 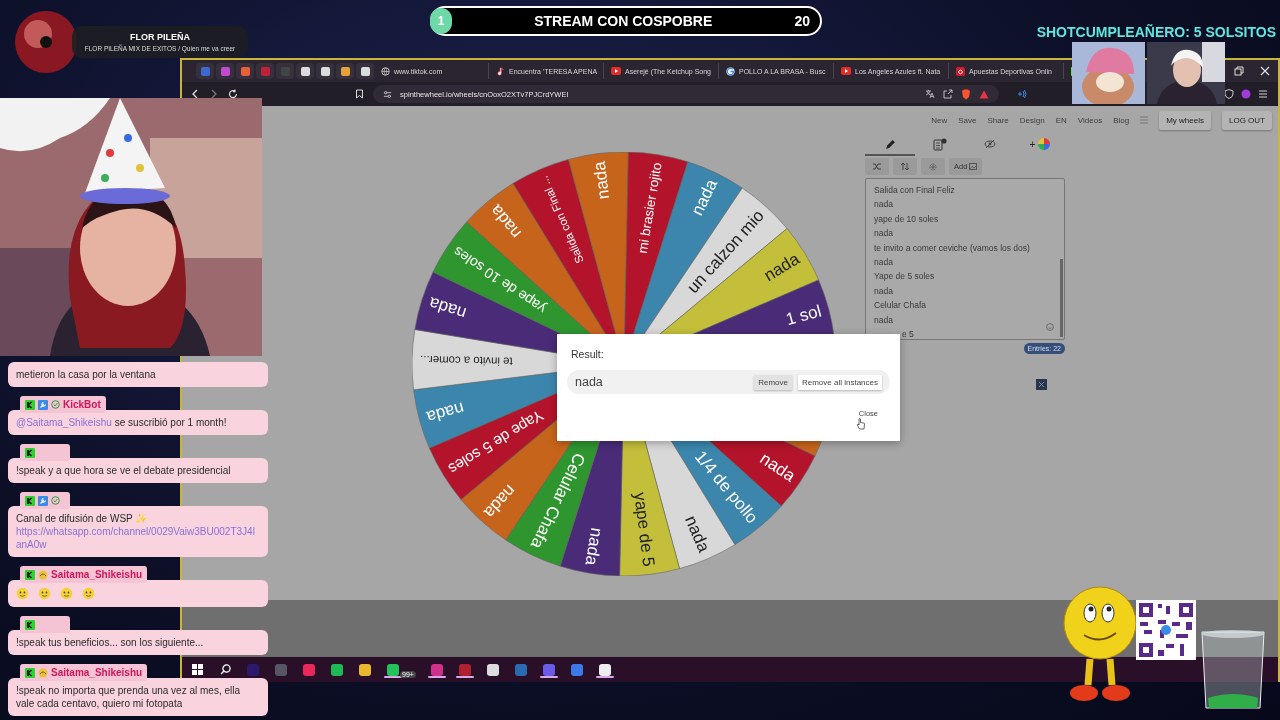 I want to click on goal-title: STREAM CON COSPOBRE, so click(x=623, y=21).